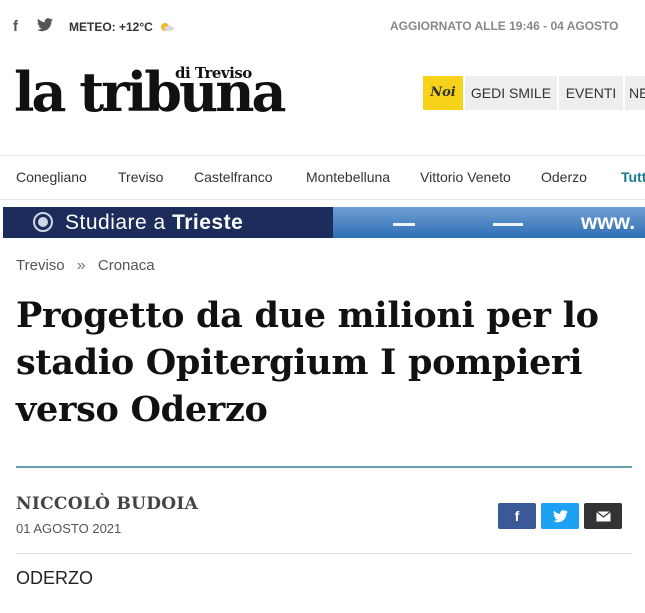  What do you see at coordinates (635, 93) in the screenshot?
I see `nav-ne: NE` at bounding box center [635, 93].